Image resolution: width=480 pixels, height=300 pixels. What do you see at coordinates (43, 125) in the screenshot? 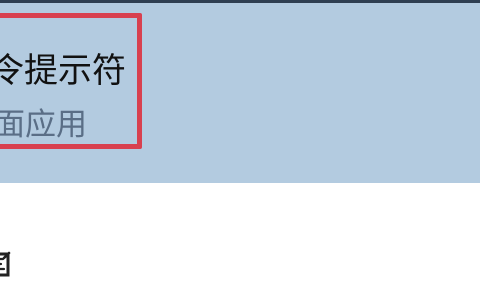
I see `result-subtitle: 面应用` at bounding box center [43, 125].